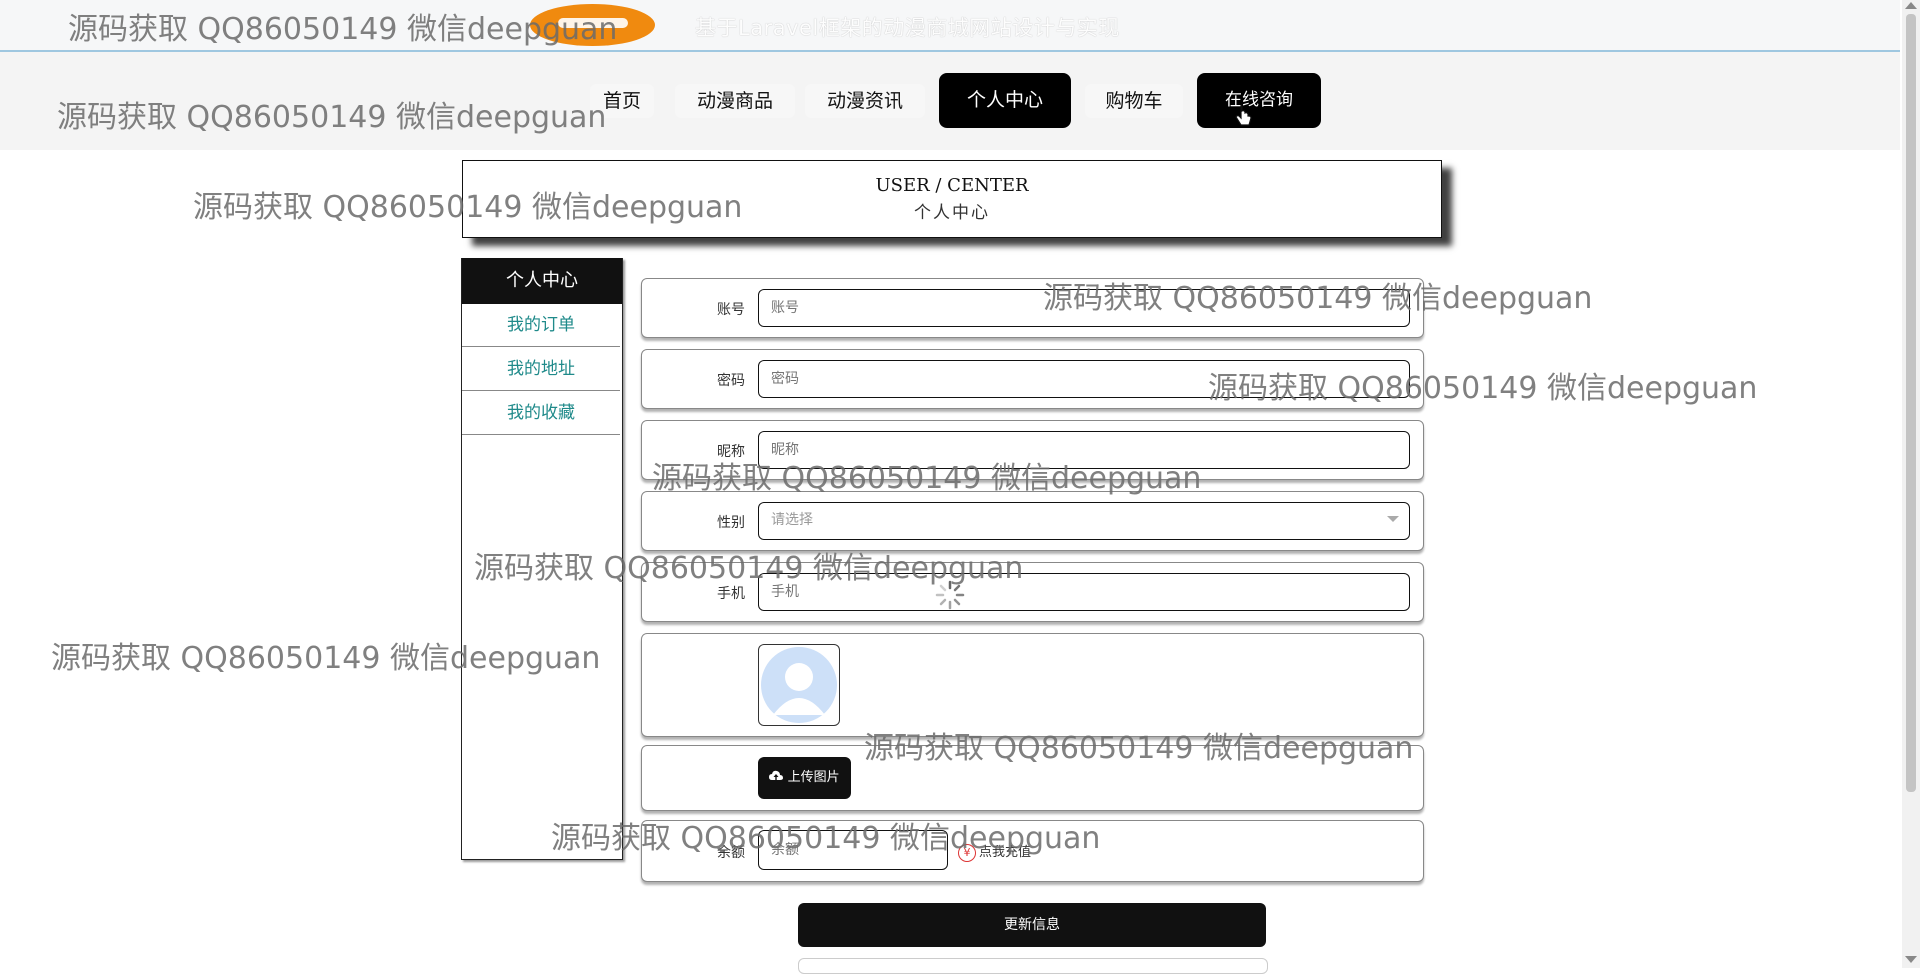 This screenshot has width=1920, height=974. Describe the element at coordinates (1134, 101) in the screenshot. I see `nav-cart: 购物车` at that location.